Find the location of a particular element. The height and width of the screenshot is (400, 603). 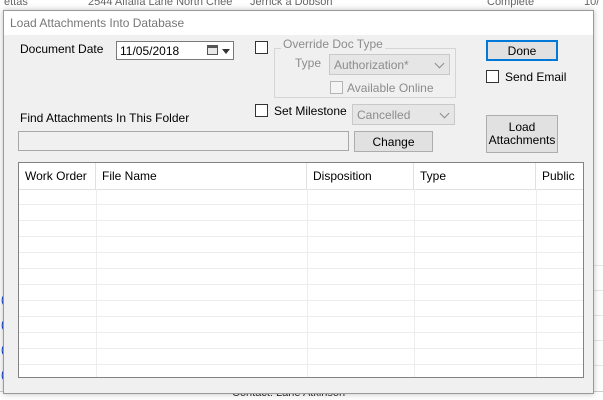

send-email-checkbox is located at coordinates (492, 76).